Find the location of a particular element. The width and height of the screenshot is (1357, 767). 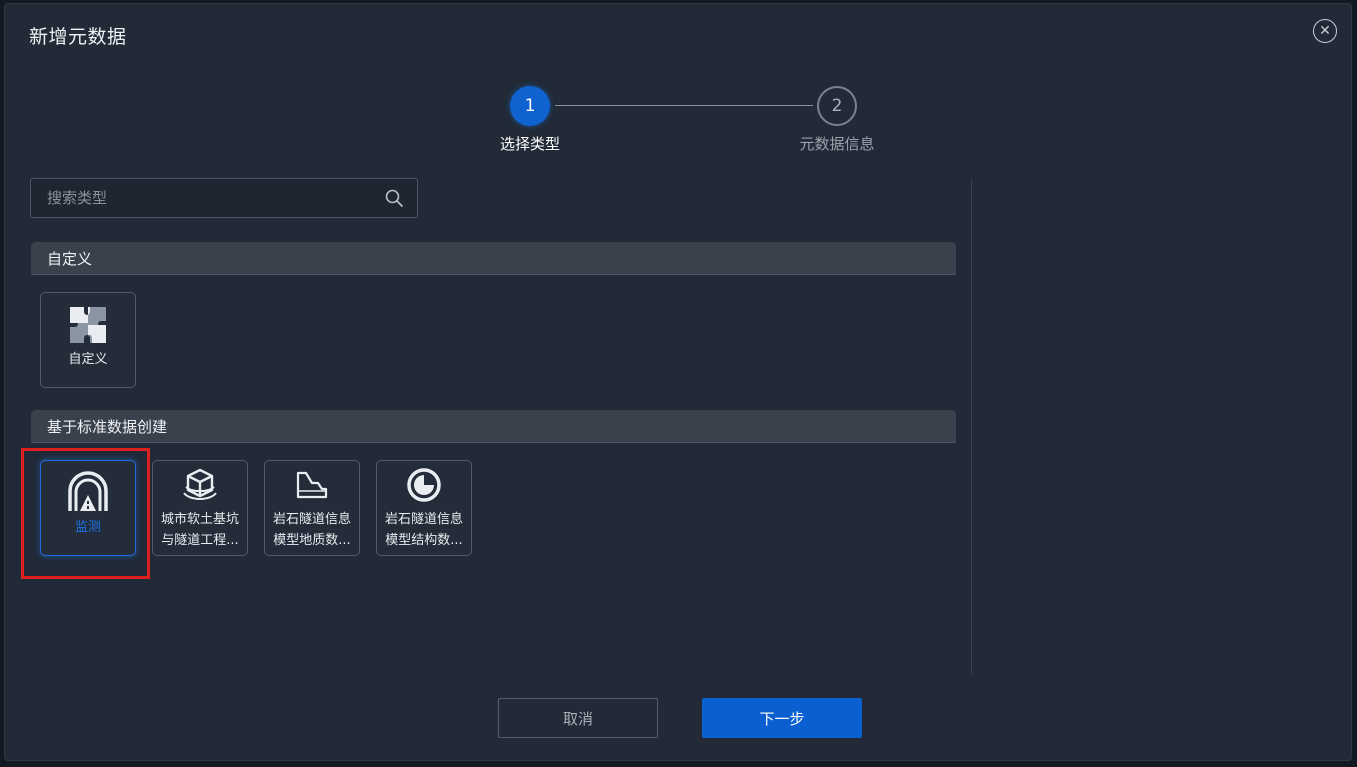

step-2-label: 元数据信息 is located at coordinates (837, 144).